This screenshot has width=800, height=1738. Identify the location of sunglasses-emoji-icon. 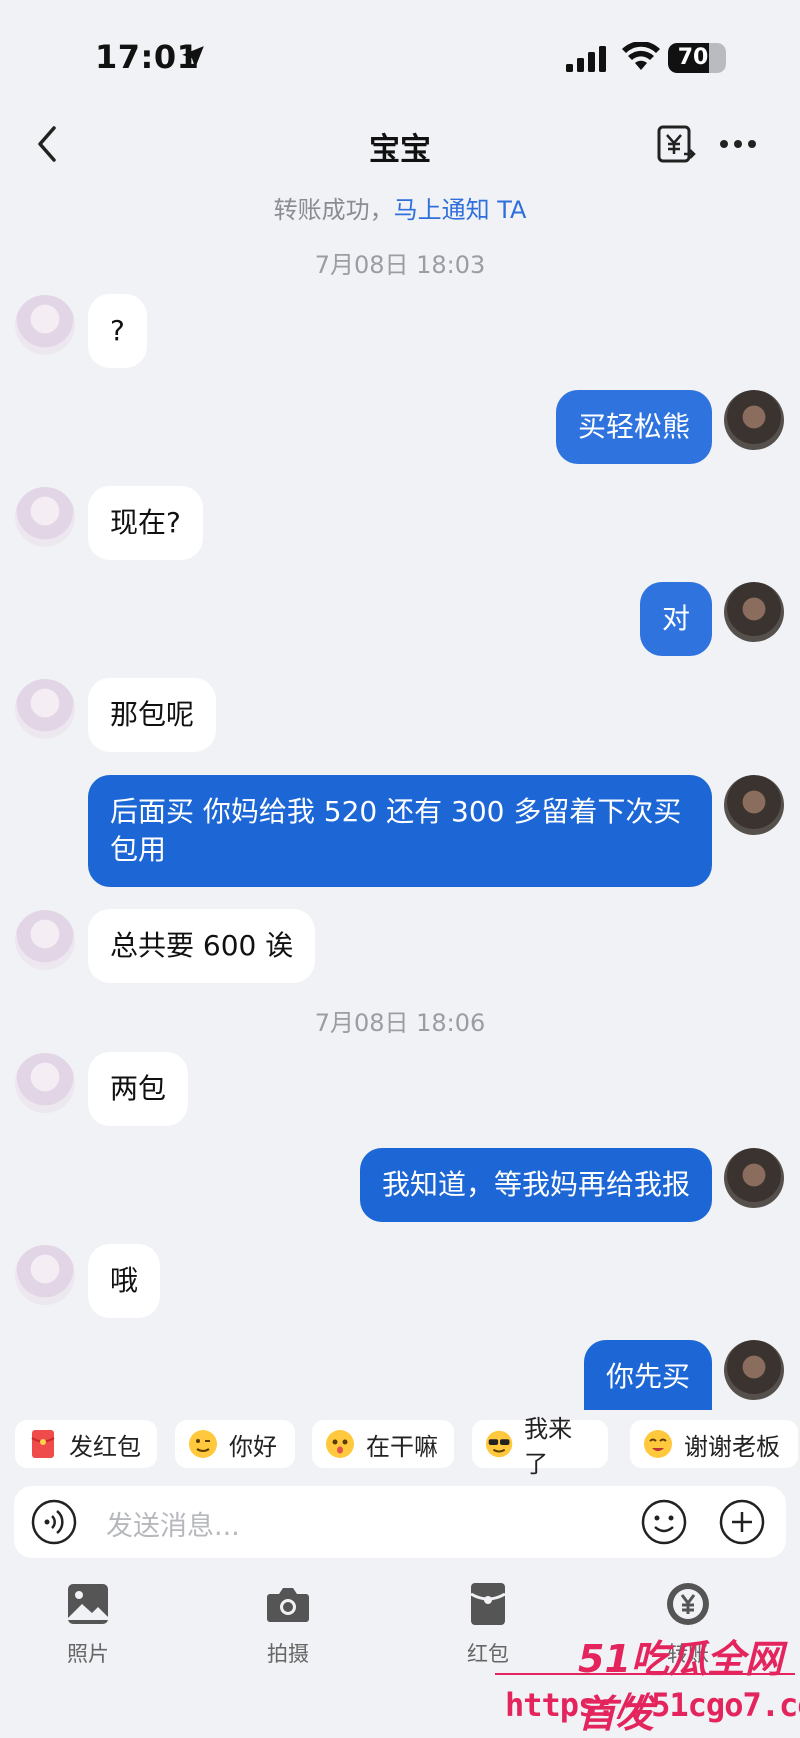
(499, 1444).